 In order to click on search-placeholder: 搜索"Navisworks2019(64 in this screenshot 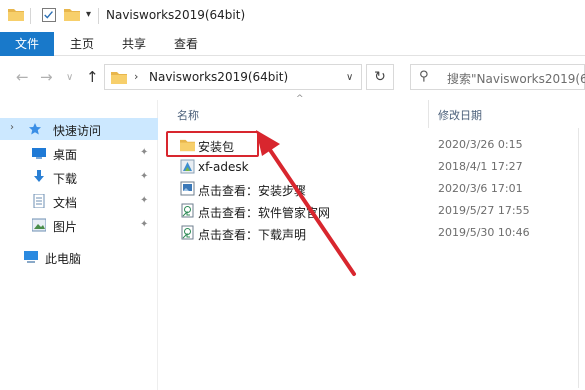, I will do `click(516, 79)`.